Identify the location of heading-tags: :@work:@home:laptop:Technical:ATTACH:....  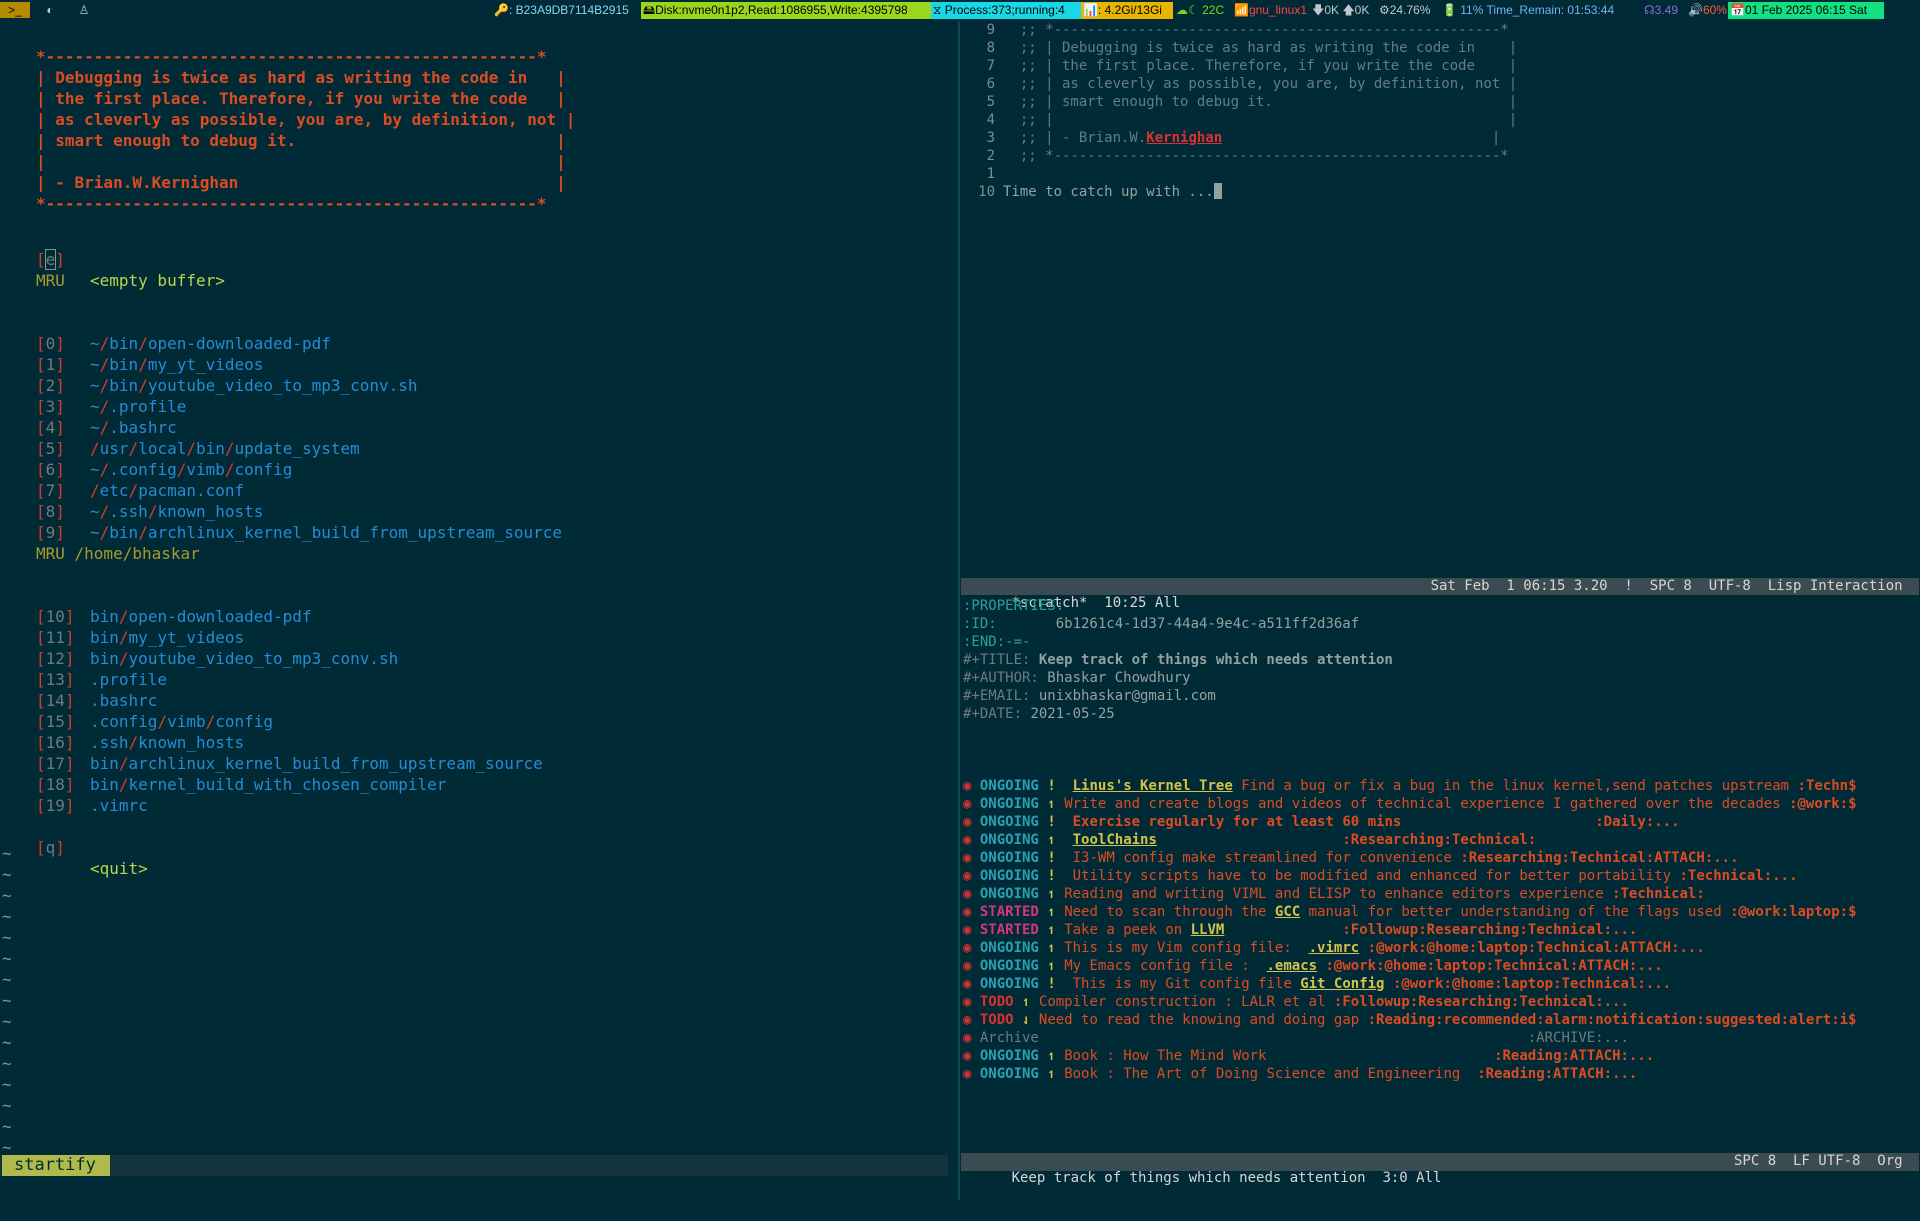
(1536, 948).